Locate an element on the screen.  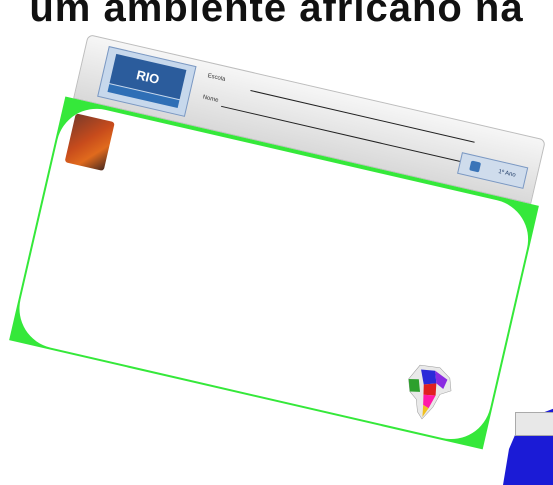
rio-logo: RIO is located at coordinates (147, 81).